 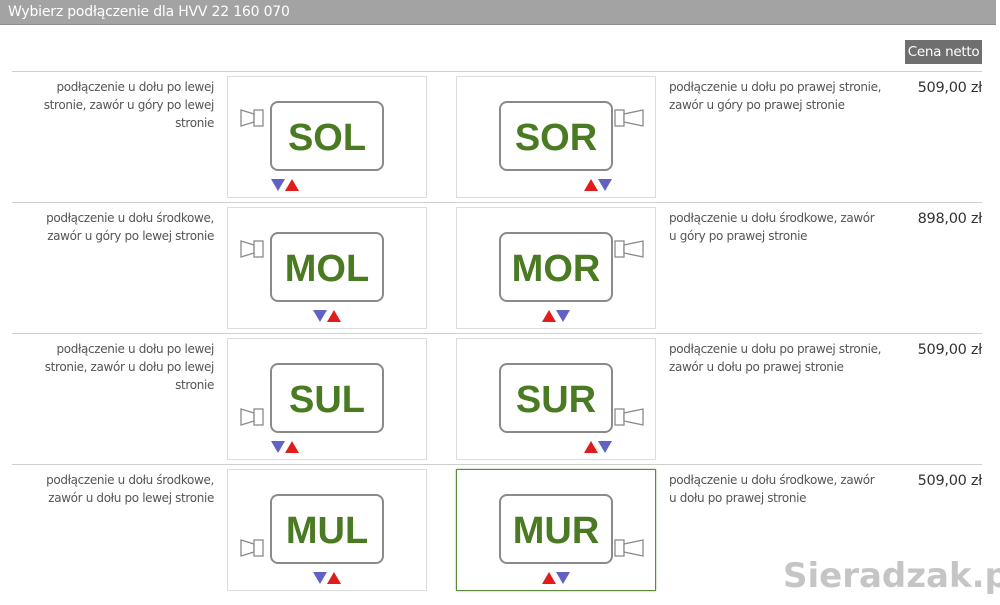 I want to click on connection-option-mul: MUL, so click(x=327, y=530).